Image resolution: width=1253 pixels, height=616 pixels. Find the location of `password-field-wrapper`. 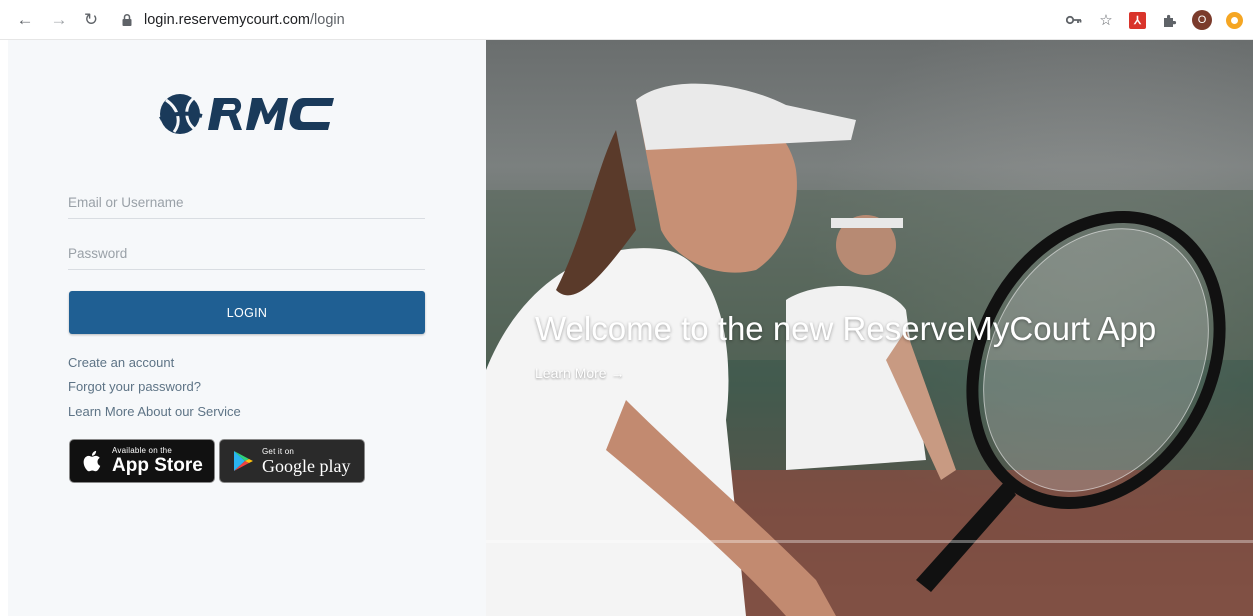

password-field-wrapper is located at coordinates (246, 252).